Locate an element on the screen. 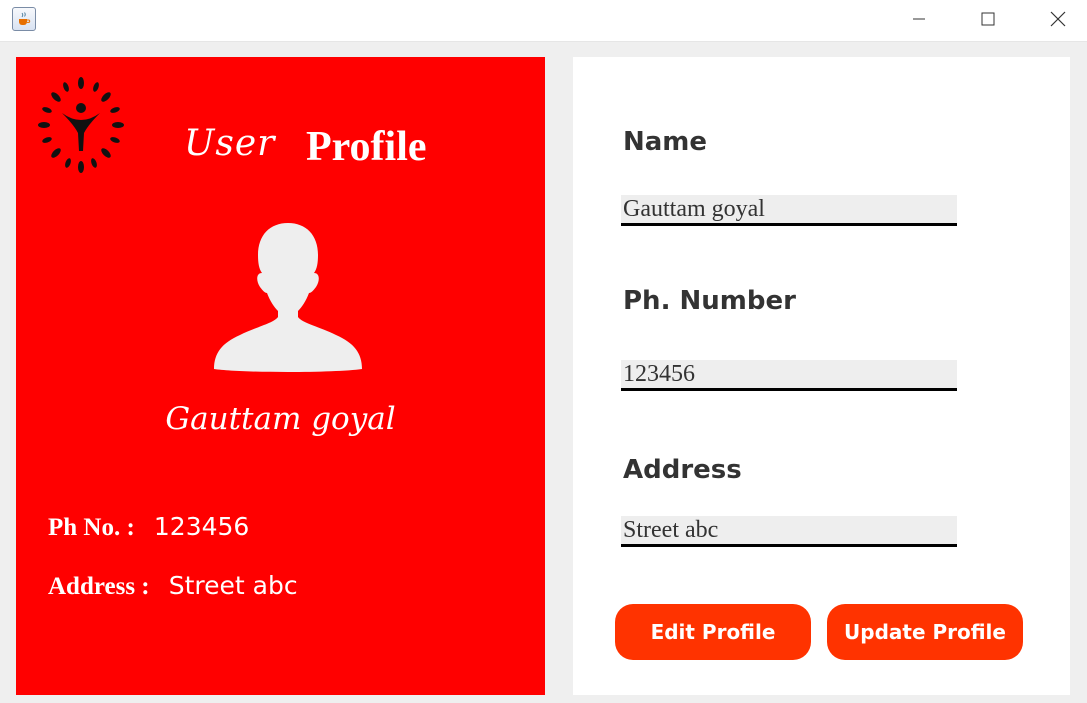 The width and height of the screenshot is (1087, 703). name-label: Name is located at coordinates (665, 142).